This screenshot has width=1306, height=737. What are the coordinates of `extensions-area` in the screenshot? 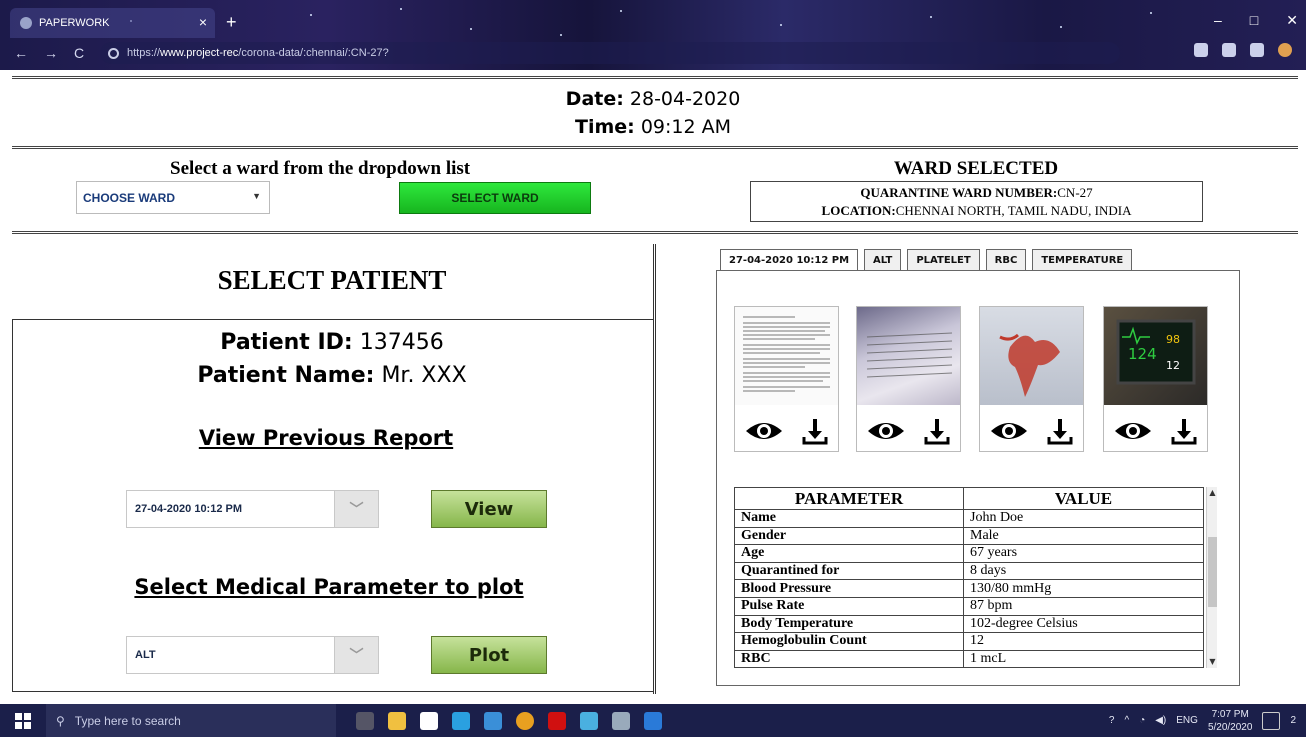 It's located at (1243, 50).